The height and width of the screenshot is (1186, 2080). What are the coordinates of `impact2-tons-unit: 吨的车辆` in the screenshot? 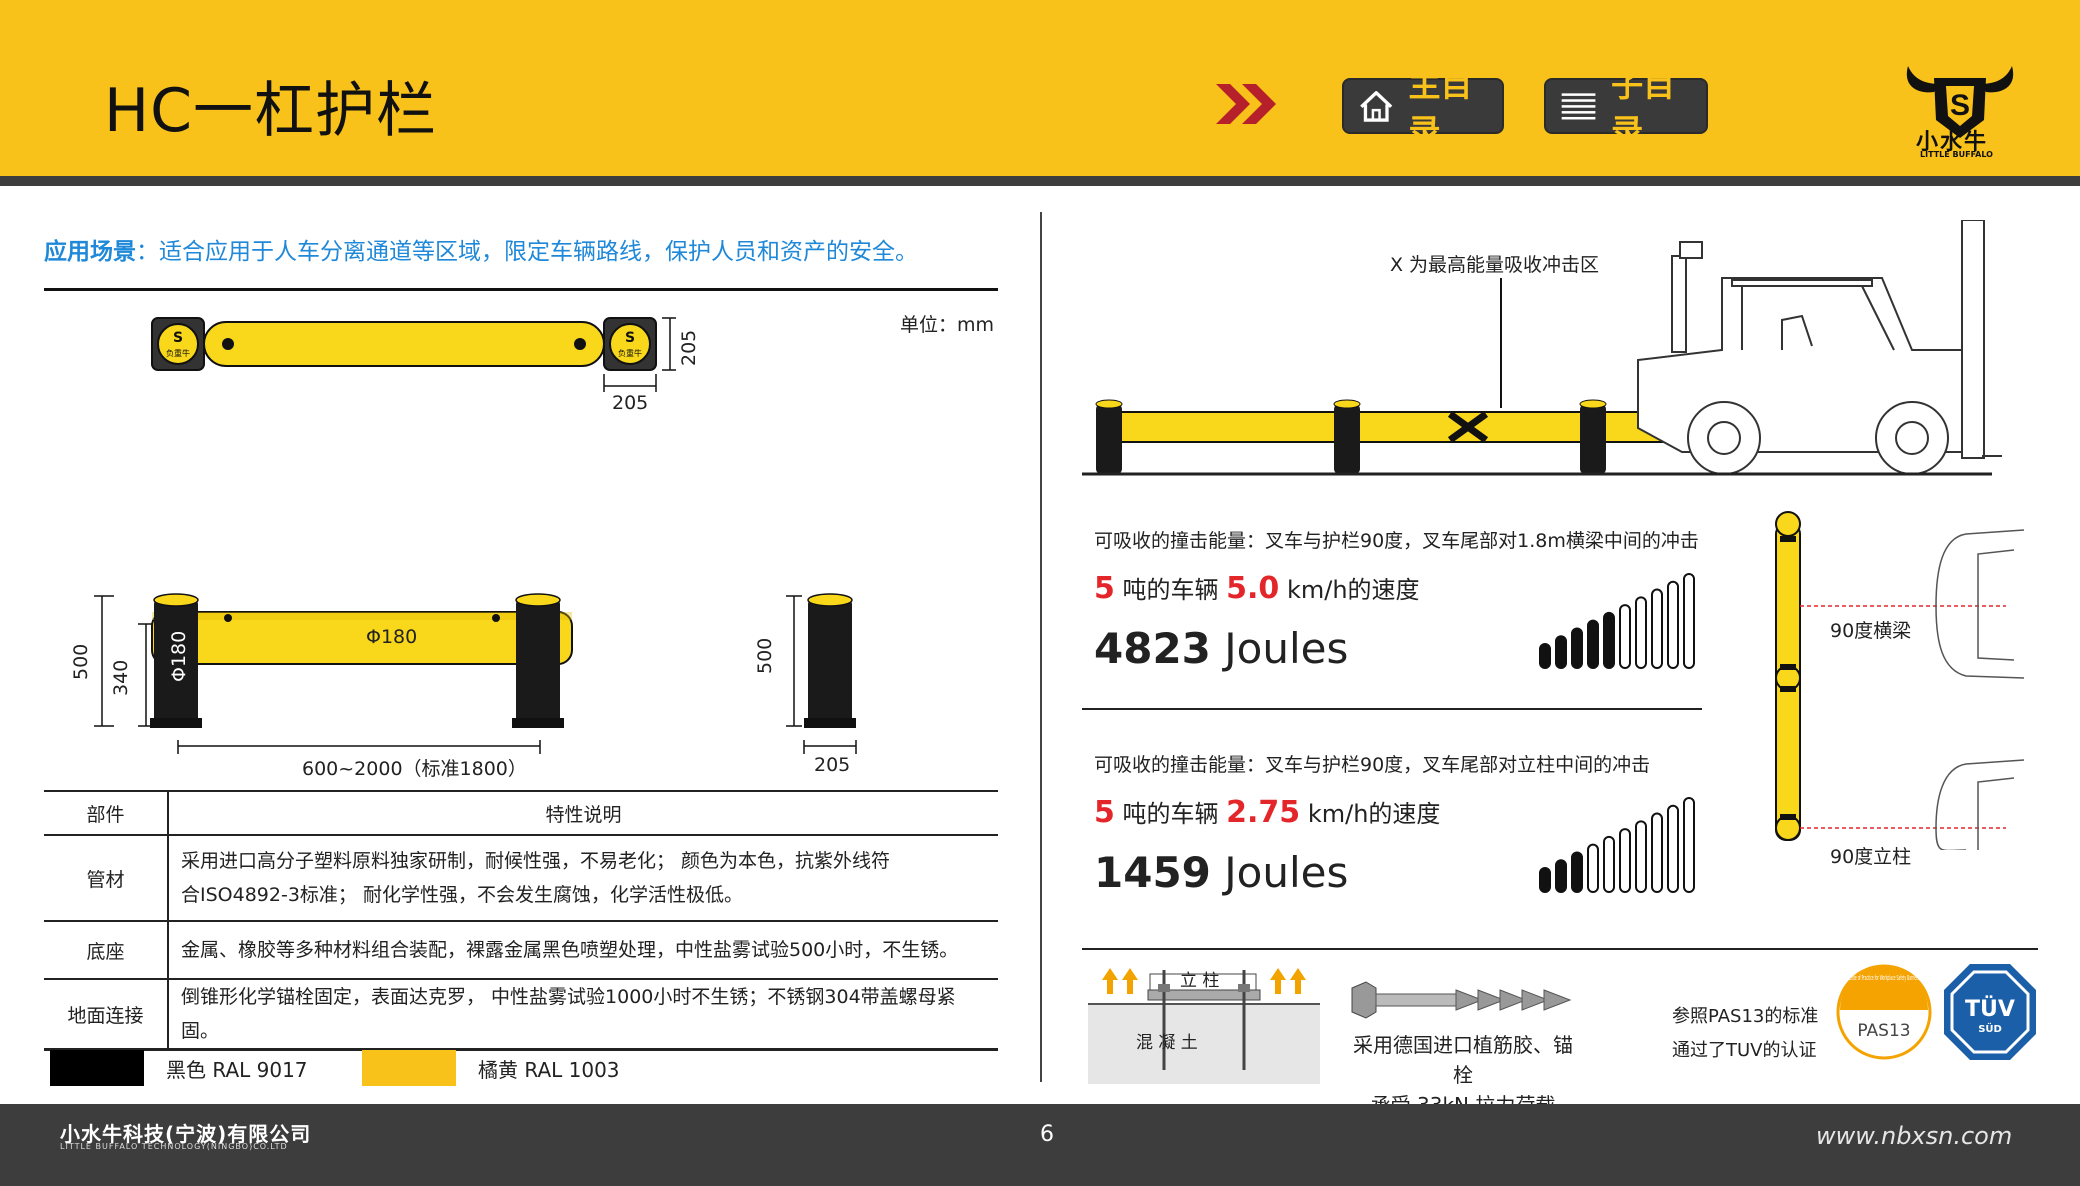 It's located at (1170, 814).